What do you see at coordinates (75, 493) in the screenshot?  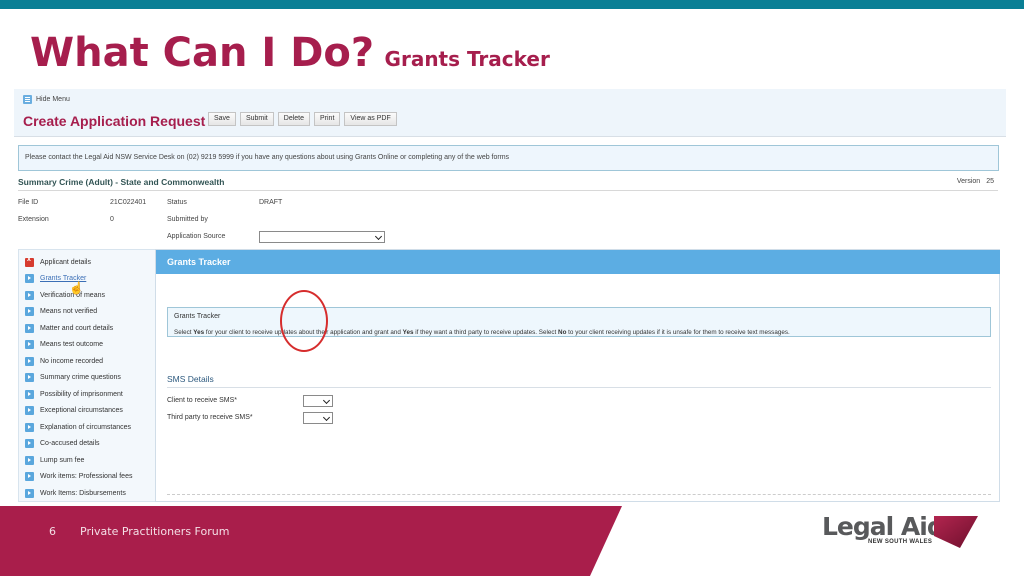 I see `sidebar-item-work-items-disbursements: Work Items: Disbursements` at bounding box center [75, 493].